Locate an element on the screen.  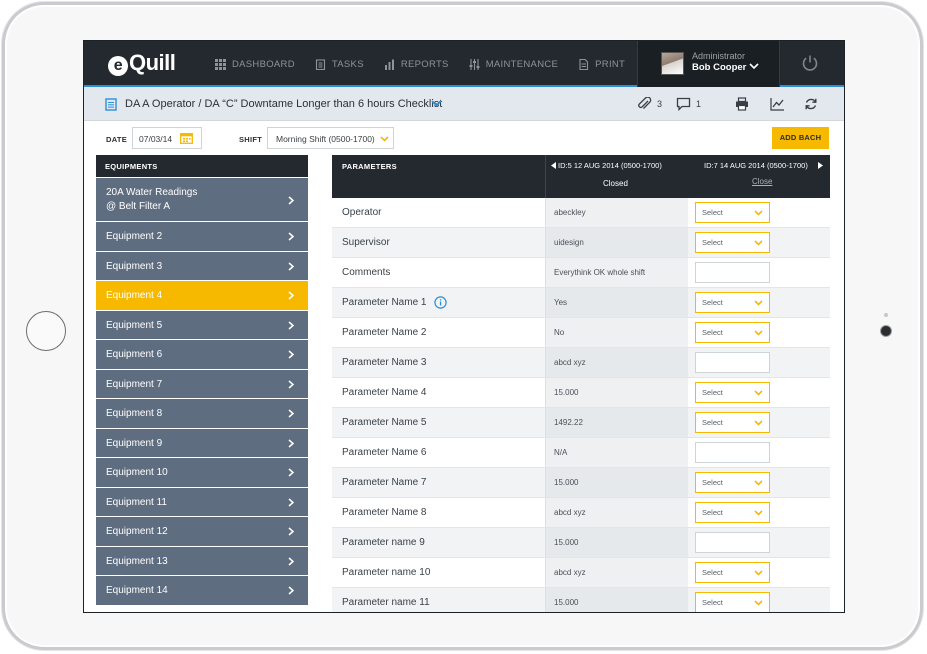
table-row: Parameter name 10 abcd xyz Select is located at coordinates (581, 573).